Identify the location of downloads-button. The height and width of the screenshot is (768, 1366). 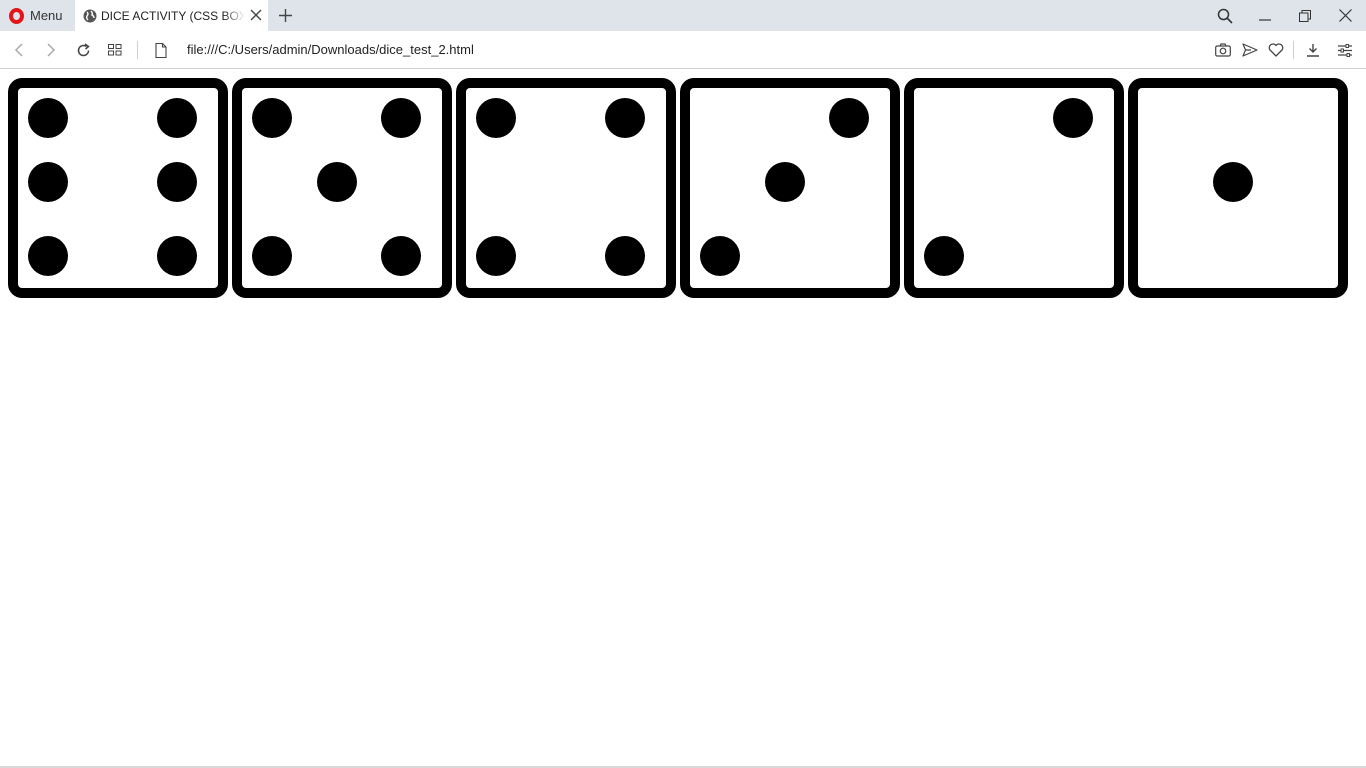
(1313, 50).